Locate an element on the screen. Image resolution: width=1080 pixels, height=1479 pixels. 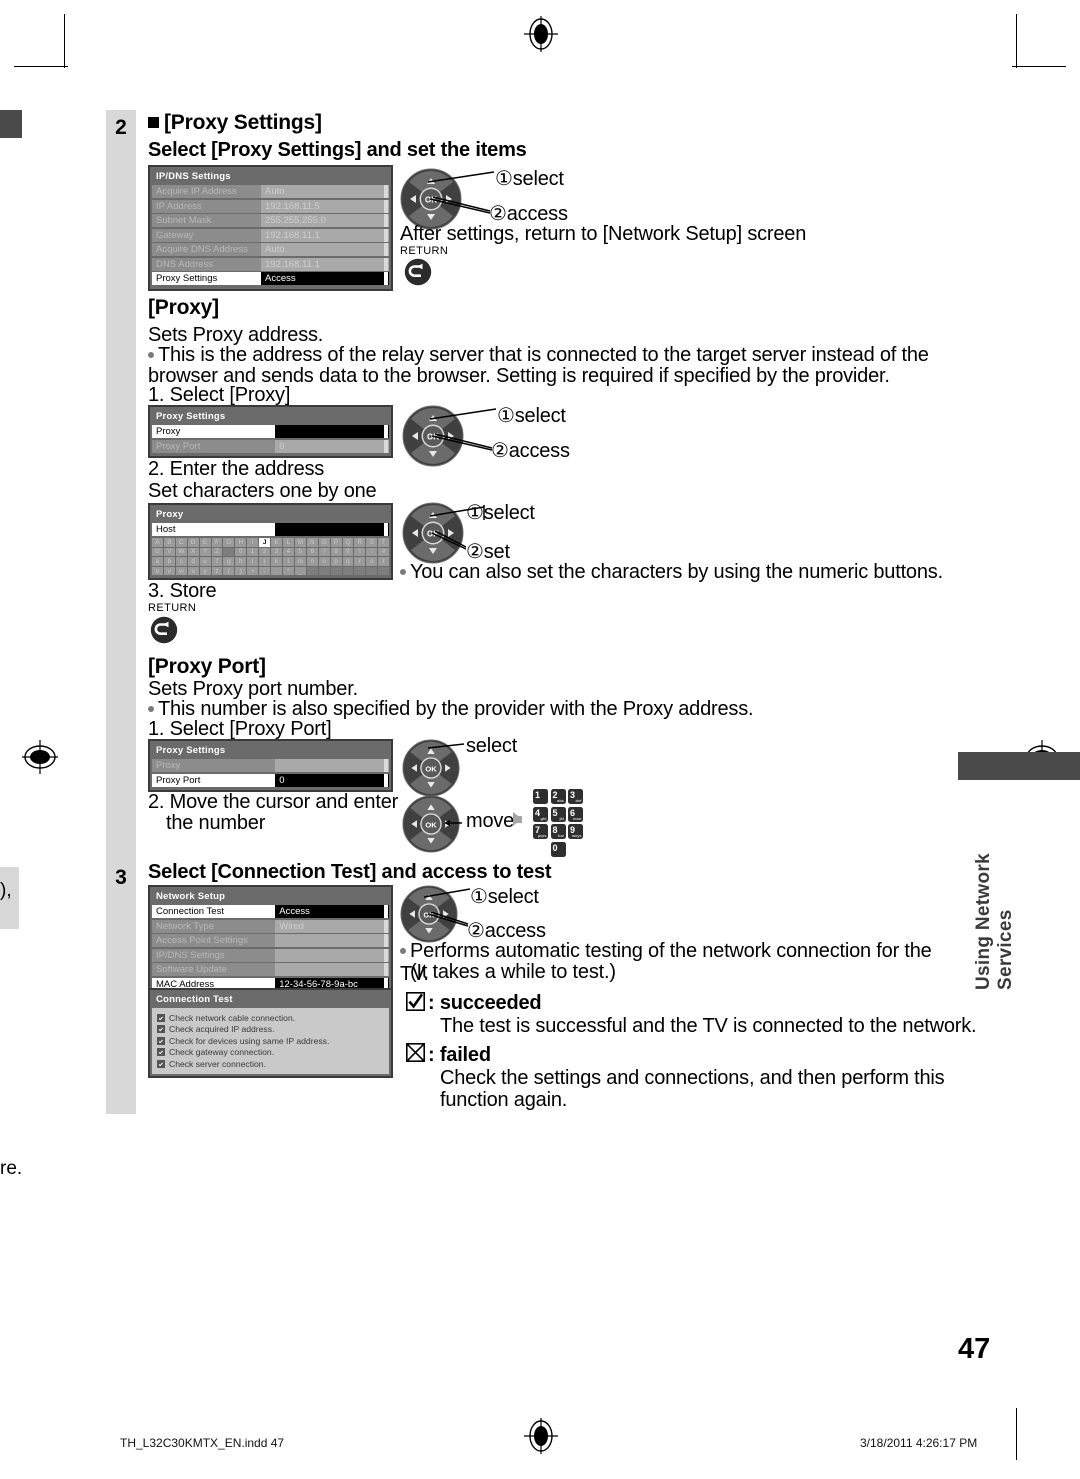
osd-row: Network Type Wired is located at coordinates (270, 926).